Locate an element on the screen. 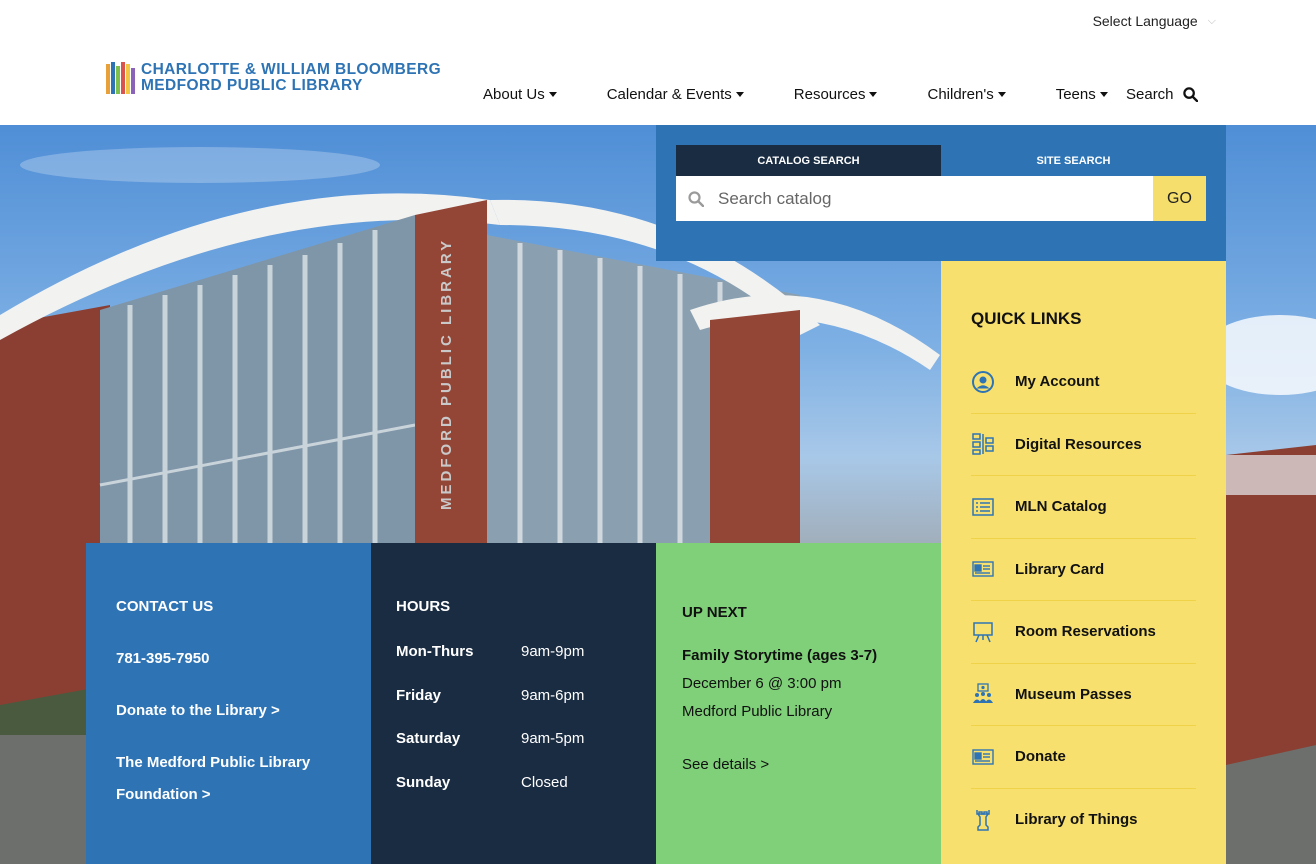 This screenshot has height=864, width=1316. chess-rook-icon is located at coordinates (983, 820).